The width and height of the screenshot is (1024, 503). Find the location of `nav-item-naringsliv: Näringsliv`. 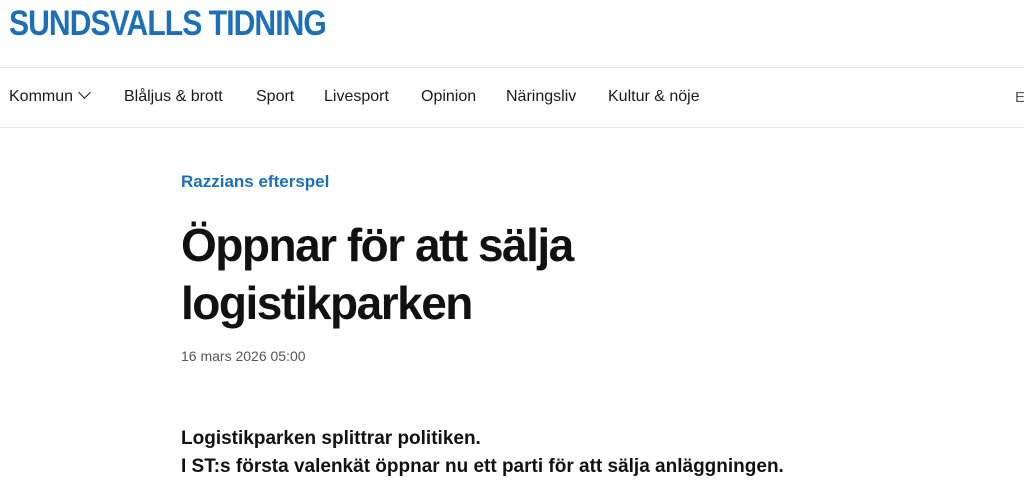

nav-item-naringsliv: Näringsliv is located at coordinates (541, 97).